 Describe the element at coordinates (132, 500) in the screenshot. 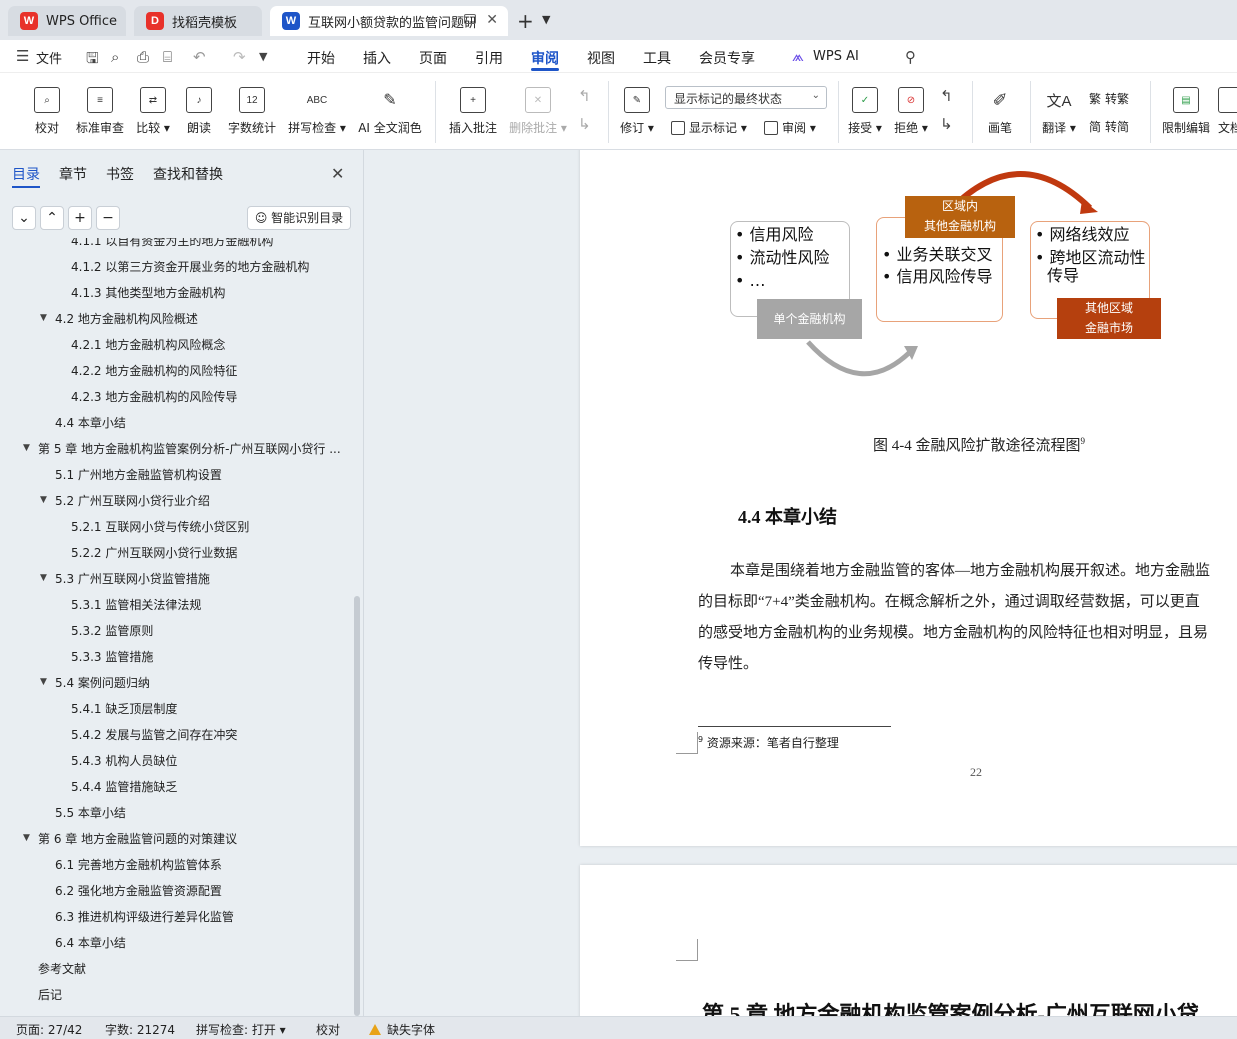

I see `toc-item: 5.2 广州互联网小贷行业介绍` at that location.